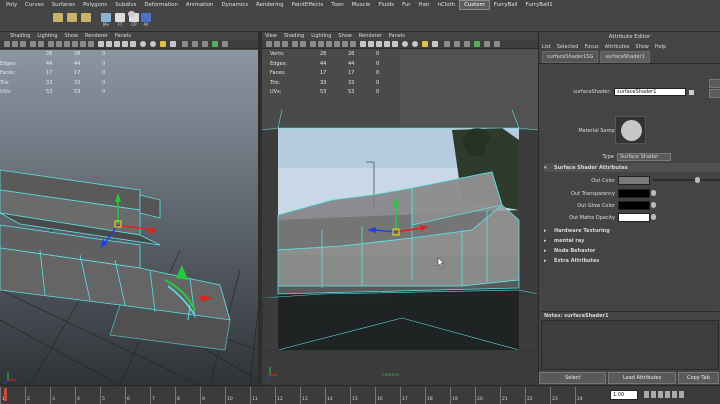 The height and width of the screenshot is (404, 720). What do you see at coordinates (95, 5) in the screenshot?
I see `shelf-tab-polygons: Polygons` at bounding box center [95, 5].